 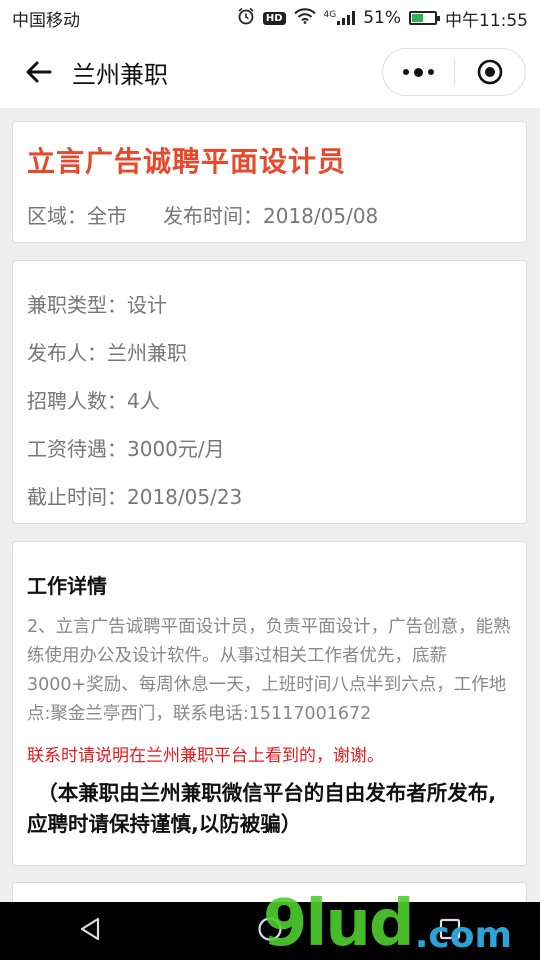 I want to click on system-navigation-bar, so click(x=270, y=931).